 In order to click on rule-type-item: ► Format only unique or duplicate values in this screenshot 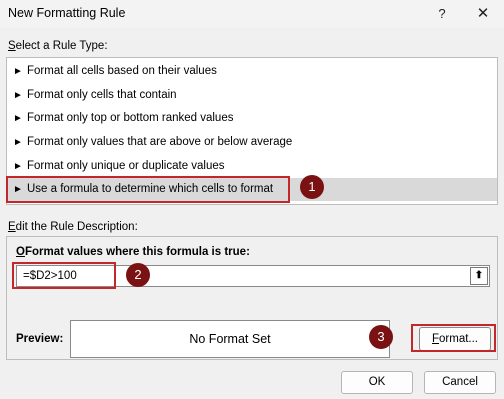, I will do `click(252, 166)`.